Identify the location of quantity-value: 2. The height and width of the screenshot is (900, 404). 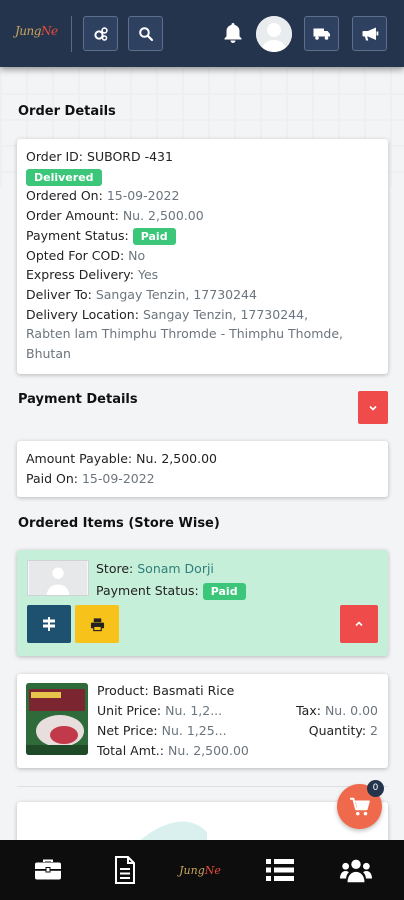
(374, 730).